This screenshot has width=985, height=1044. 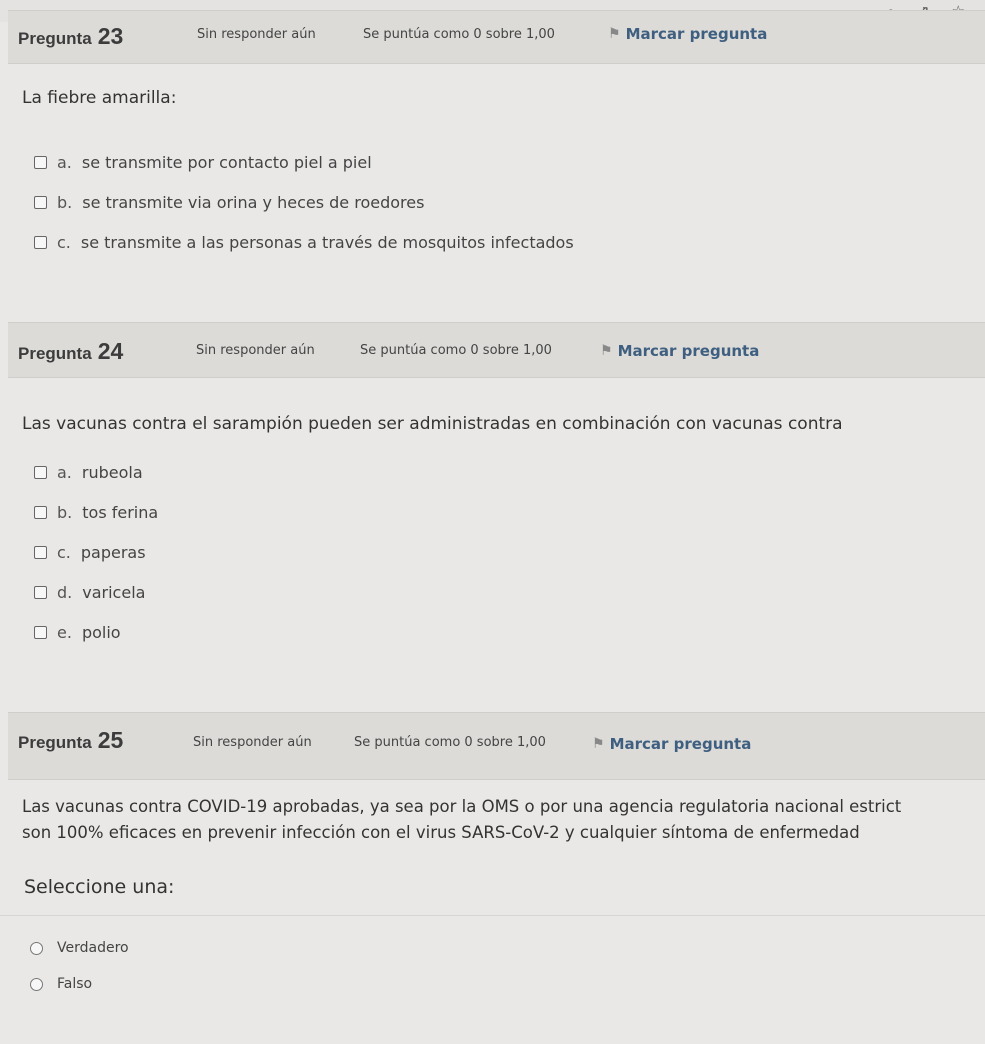 I want to click on answer-option-a: a. se transmite por contacto piel a piel, so click(x=304, y=162).